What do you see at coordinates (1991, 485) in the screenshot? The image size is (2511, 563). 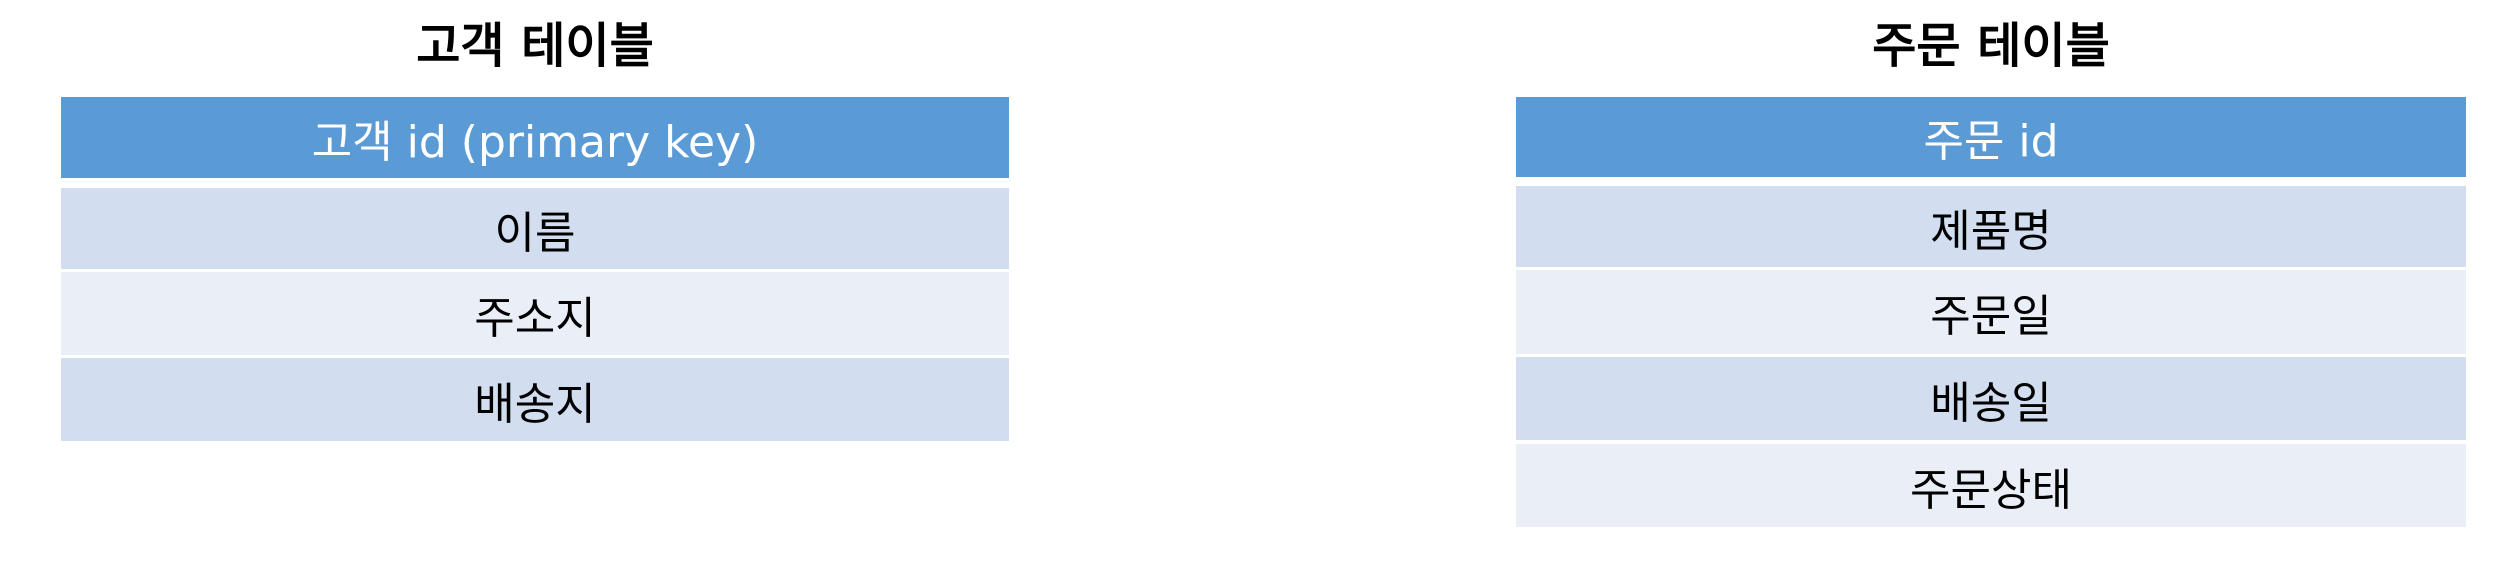 I see `order-field: 주문상태` at bounding box center [1991, 485].